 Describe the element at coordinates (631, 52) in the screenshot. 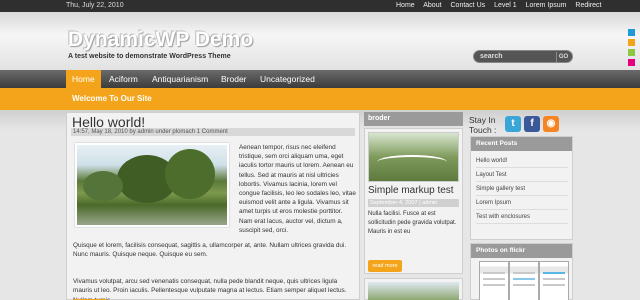

I see `color-swatch-green` at that location.